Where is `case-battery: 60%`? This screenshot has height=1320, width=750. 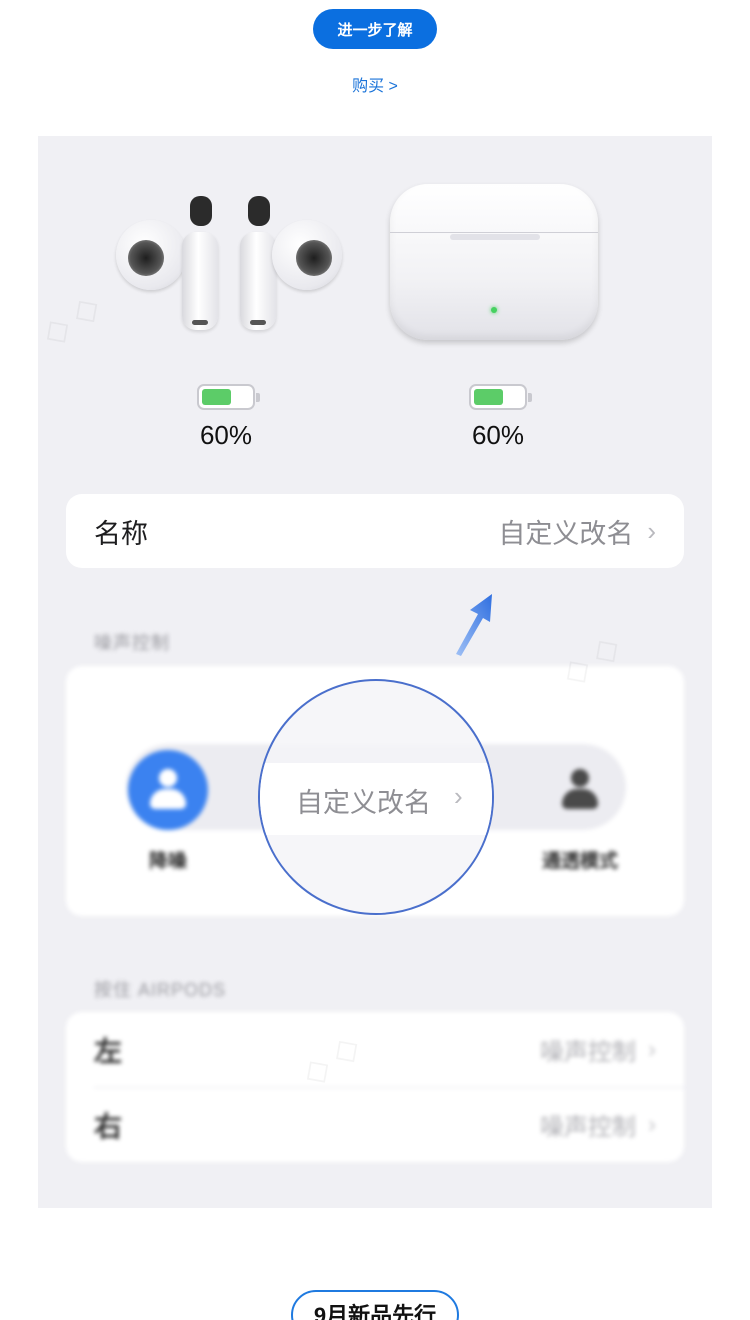 case-battery: 60% is located at coordinates (498, 417).